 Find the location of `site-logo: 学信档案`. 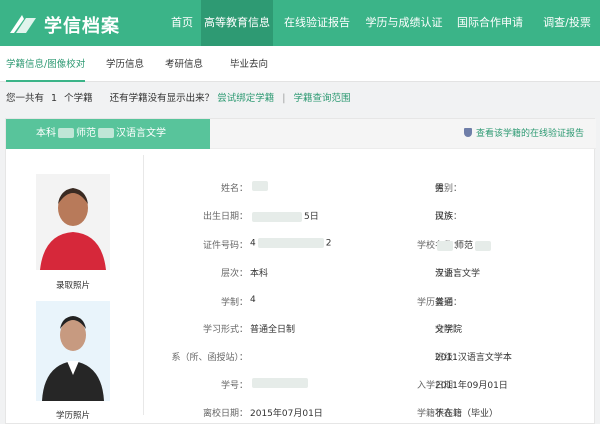

site-logo: 学信档案 is located at coordinates (73, 23).